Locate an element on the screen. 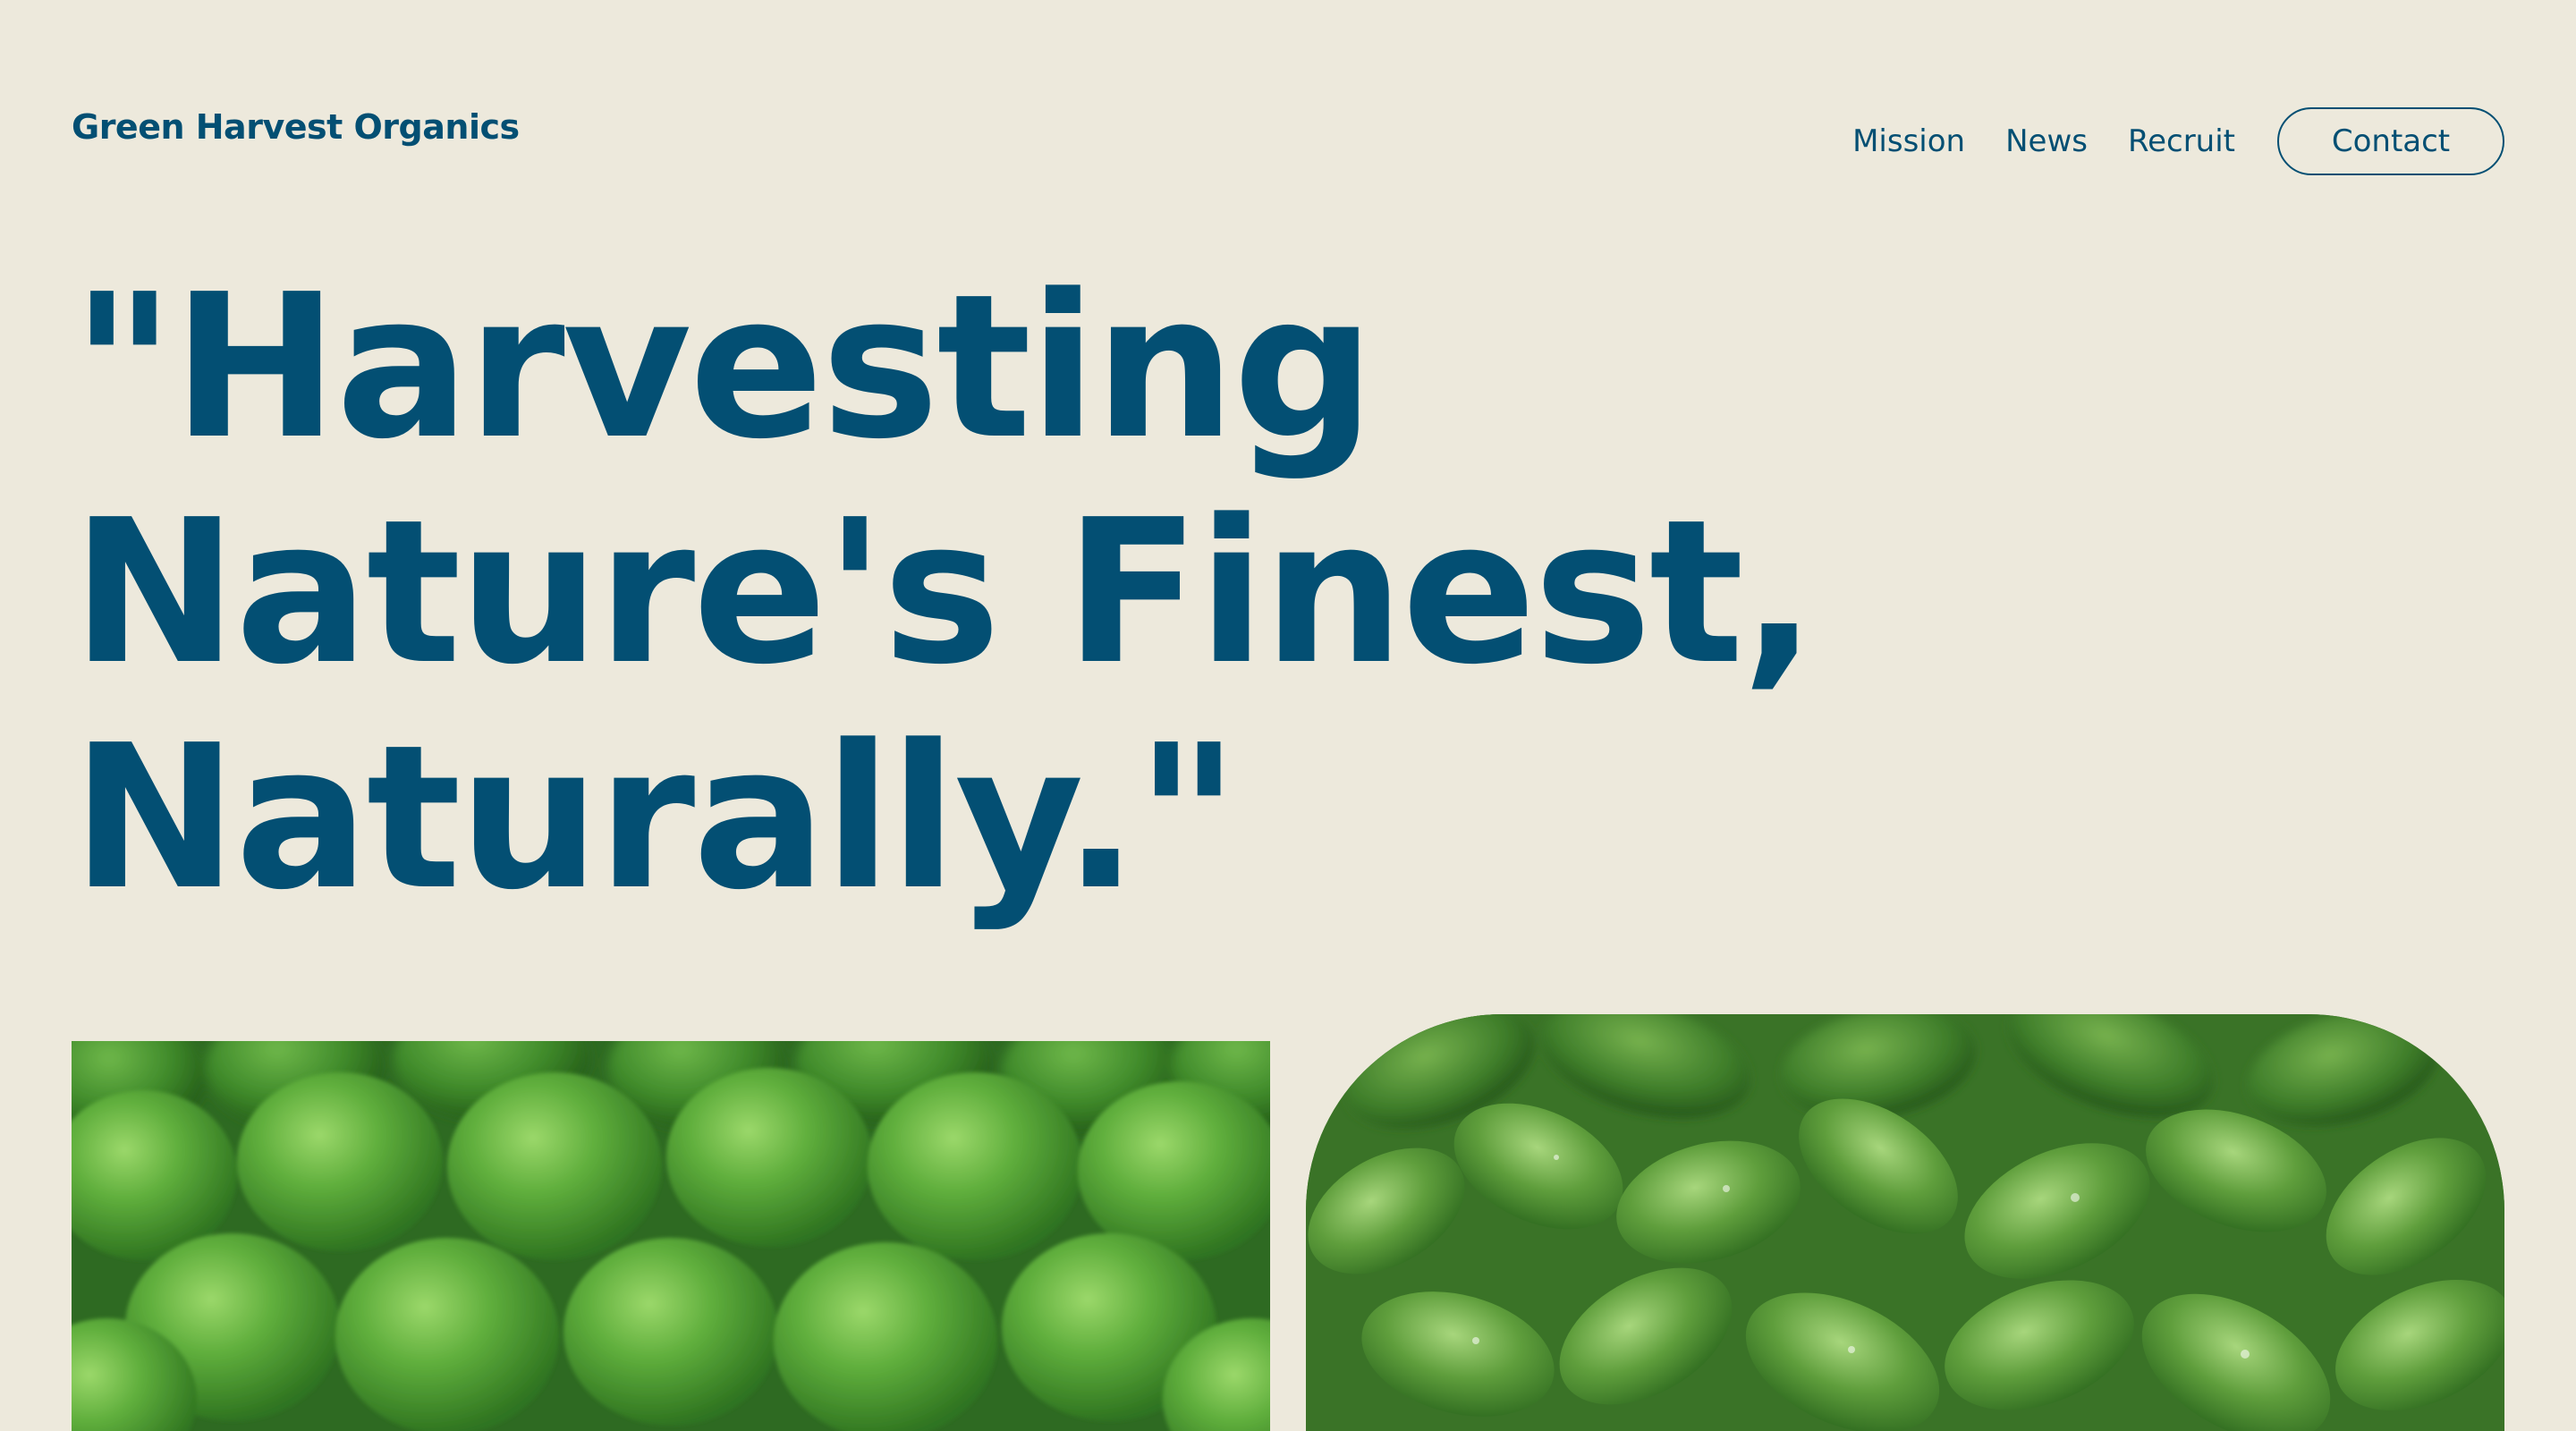 The width and height of the screenshot is (2576, 1431). headline-line-2: Nature's Finest, is located at coordinates (944, 593).